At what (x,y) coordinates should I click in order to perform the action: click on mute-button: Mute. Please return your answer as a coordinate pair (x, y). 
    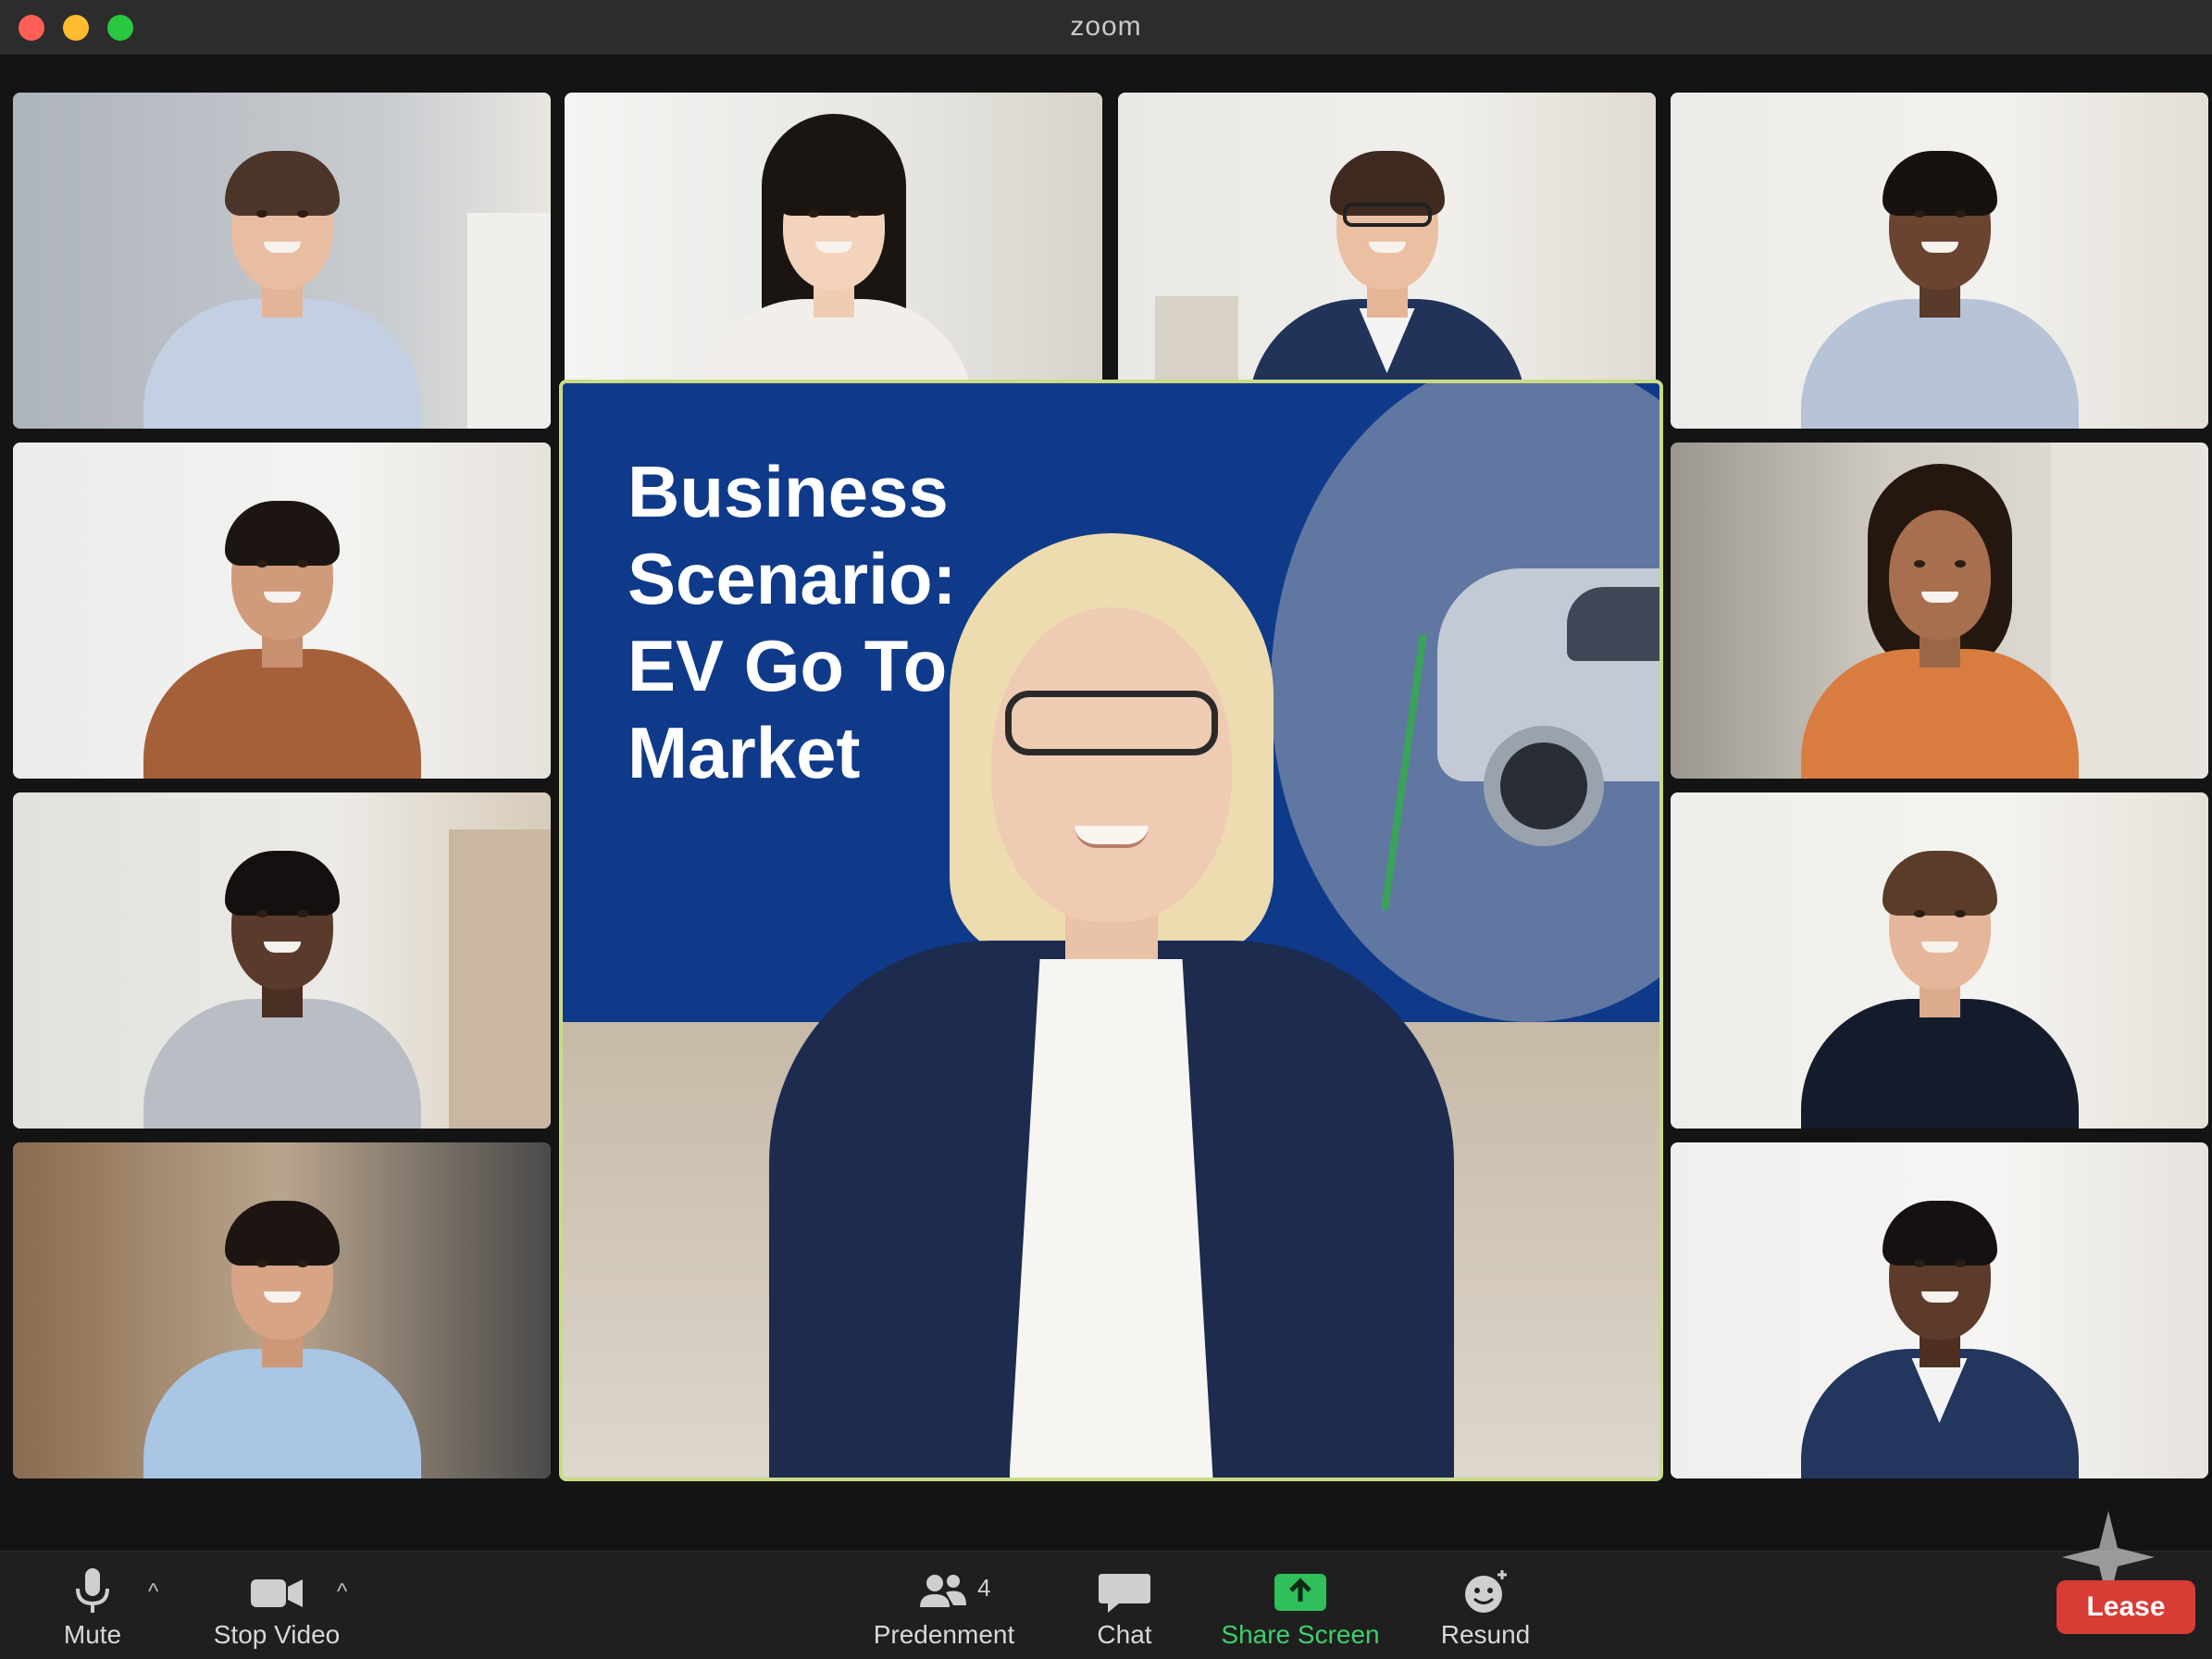
    Looking at the image, I should click on (92, 1605).